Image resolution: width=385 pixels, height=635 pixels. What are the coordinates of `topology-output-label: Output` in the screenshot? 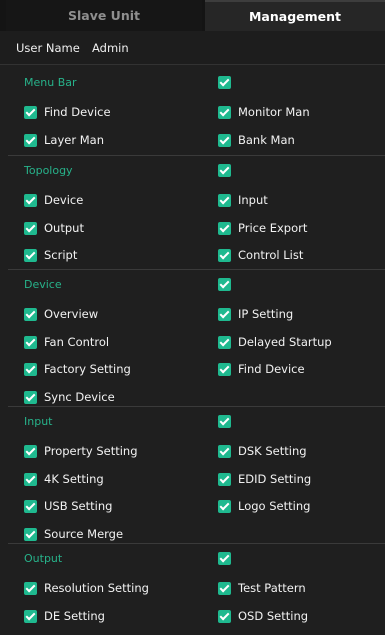 It's located at (64, 227).